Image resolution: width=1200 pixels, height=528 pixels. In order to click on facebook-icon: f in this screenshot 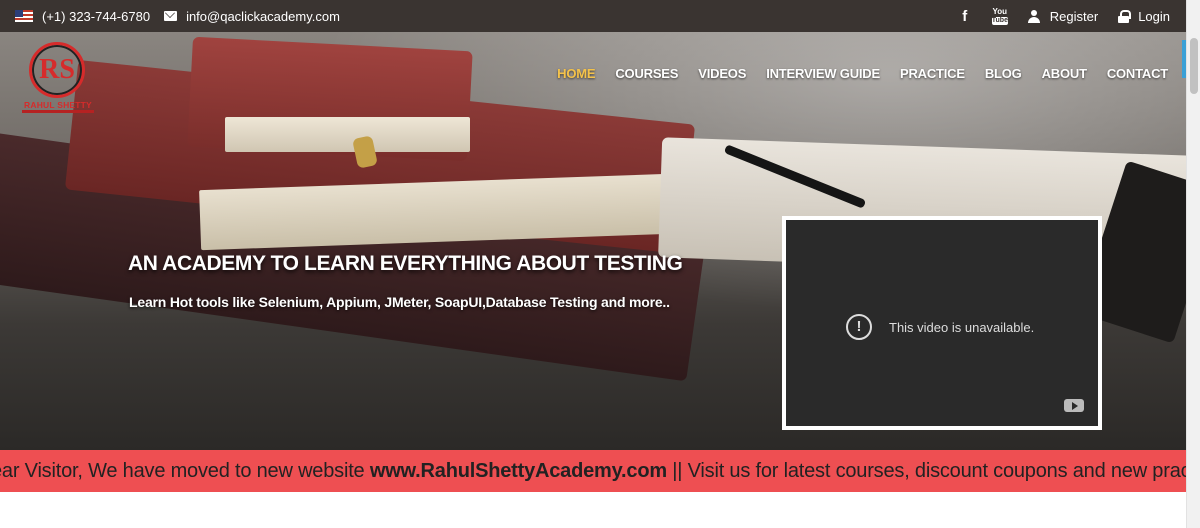, I will do `click(965, 16)`.